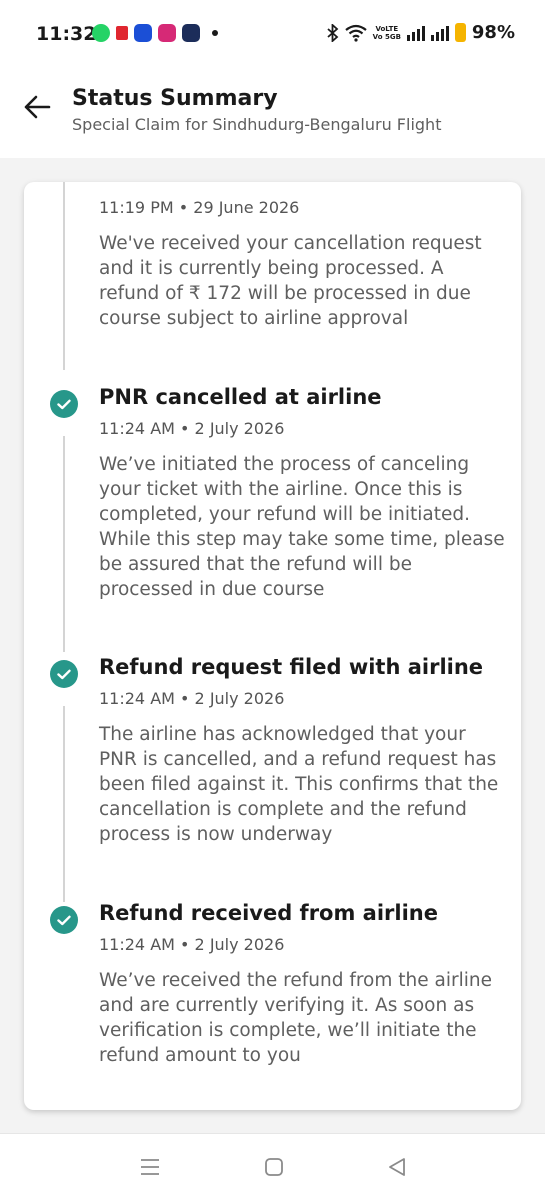  What do you see at coordinates (122, 33) in the screenshot?
I see `shopping-bag-icon` at bounding box center [122, 33].